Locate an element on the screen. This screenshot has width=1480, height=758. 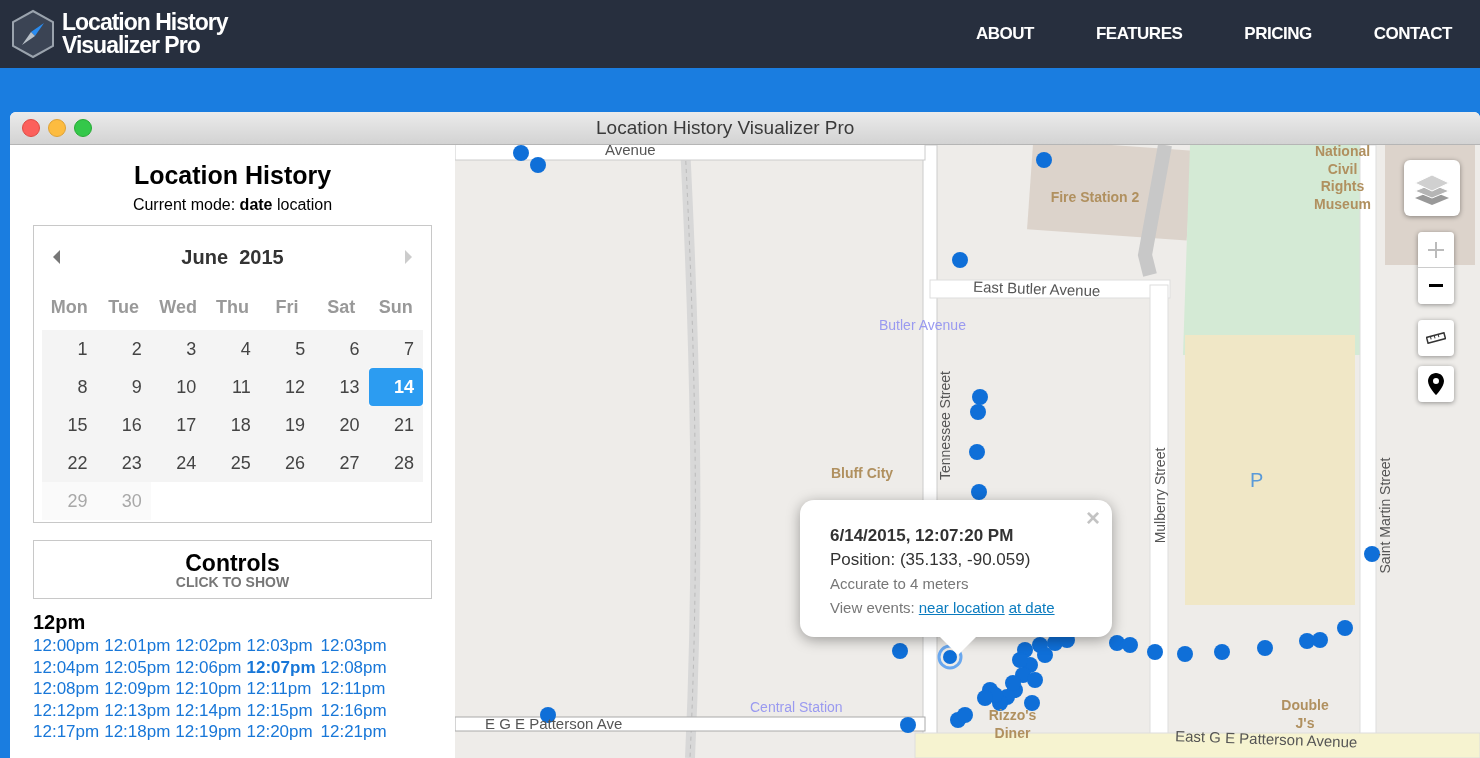
nav-link: FEATURES is located at coordinates (1139, 34).